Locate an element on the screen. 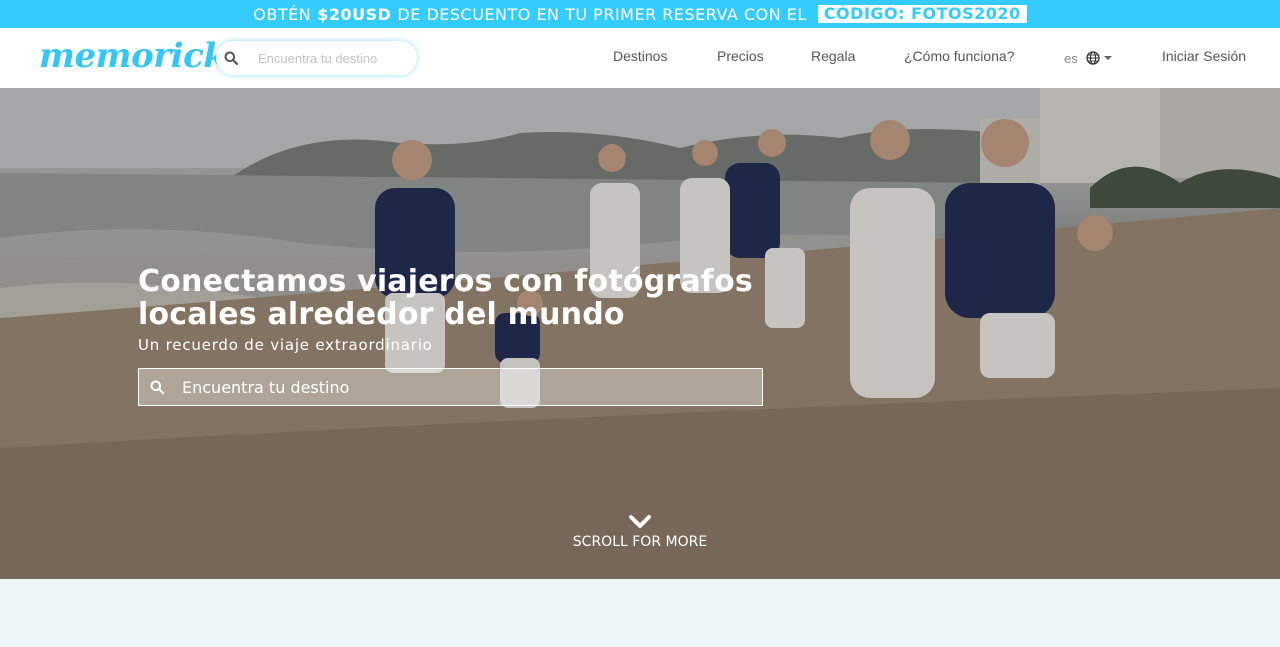  header-search is located at coordinates (316, 58).